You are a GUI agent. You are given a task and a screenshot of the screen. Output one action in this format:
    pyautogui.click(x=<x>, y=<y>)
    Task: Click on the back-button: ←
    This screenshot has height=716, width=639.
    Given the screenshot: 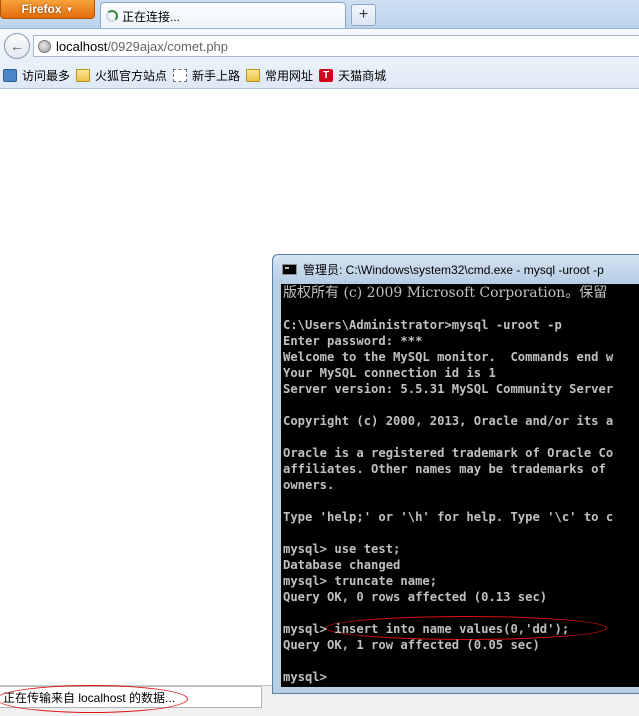 What is the action you would take?
    pyautogui.click(x=17, y=46)
    